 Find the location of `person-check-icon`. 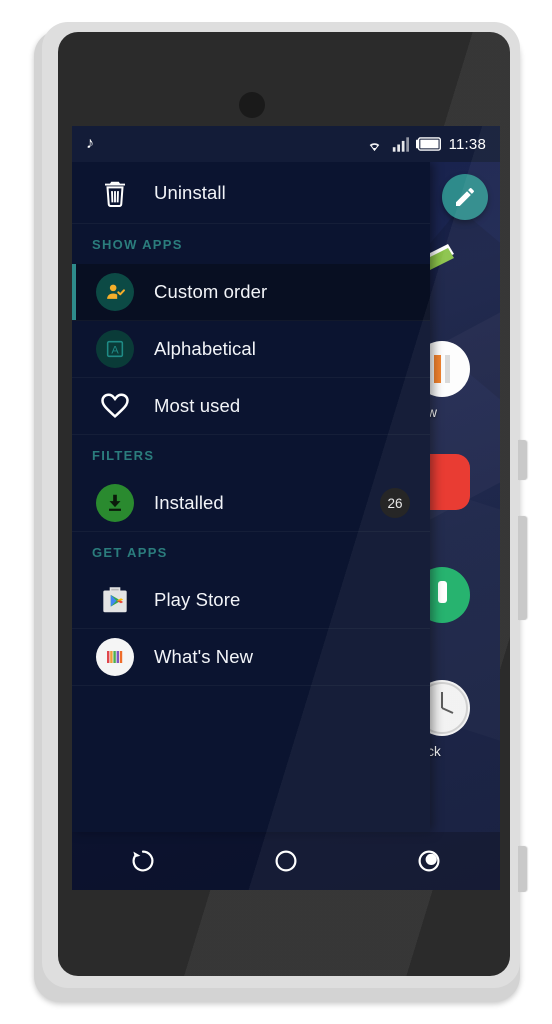

person-check-icon is located at coordinates (115, 292).